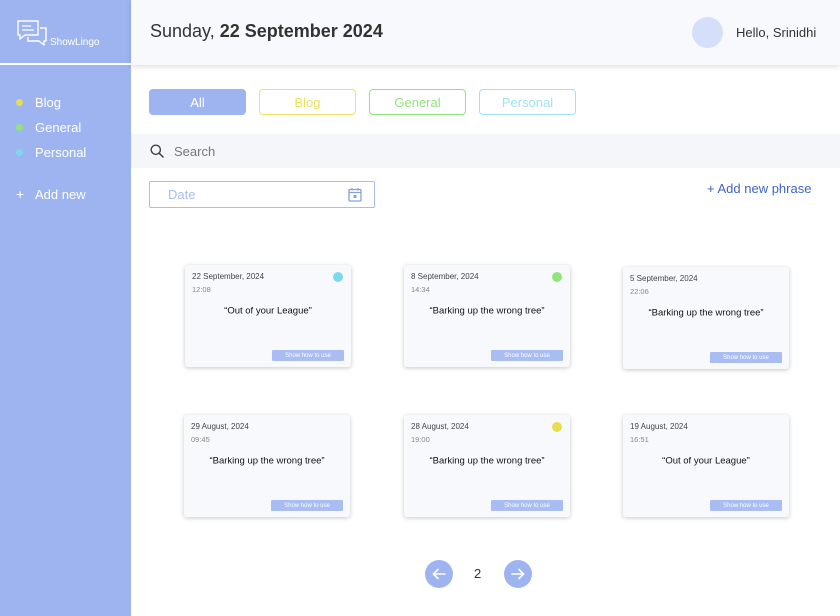  Describe the element at coordinates (20, 194) in the screenshot. I see `plus-icon: +` at that location.